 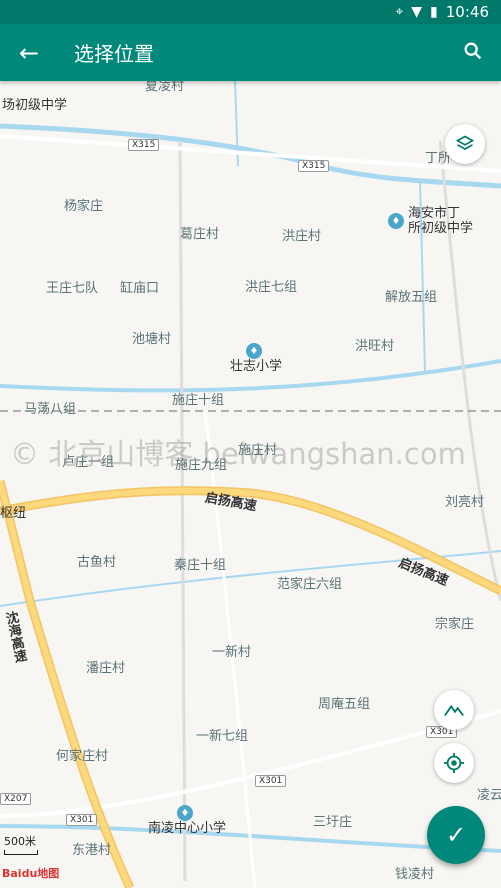 I want to click on place-label: 刘亮村, so click(x=465, y=502).